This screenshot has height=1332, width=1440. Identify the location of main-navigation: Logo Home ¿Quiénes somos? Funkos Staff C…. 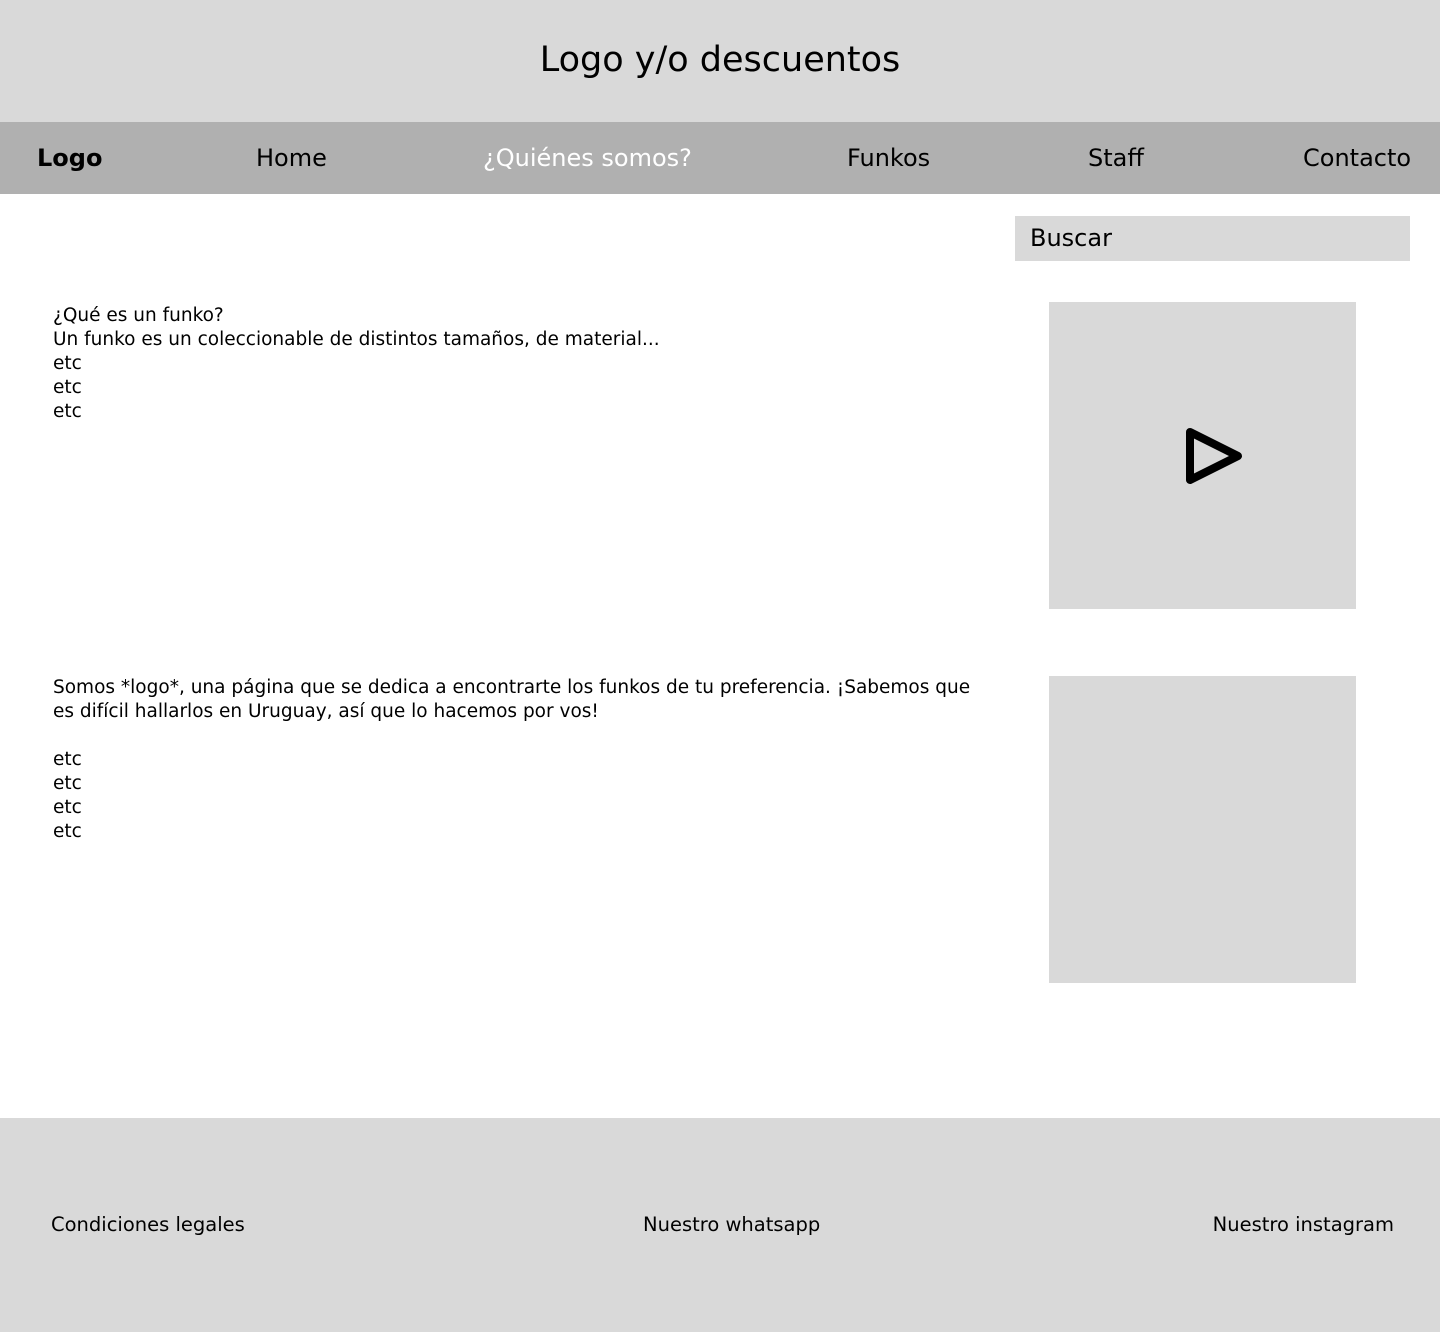
(720, 158).